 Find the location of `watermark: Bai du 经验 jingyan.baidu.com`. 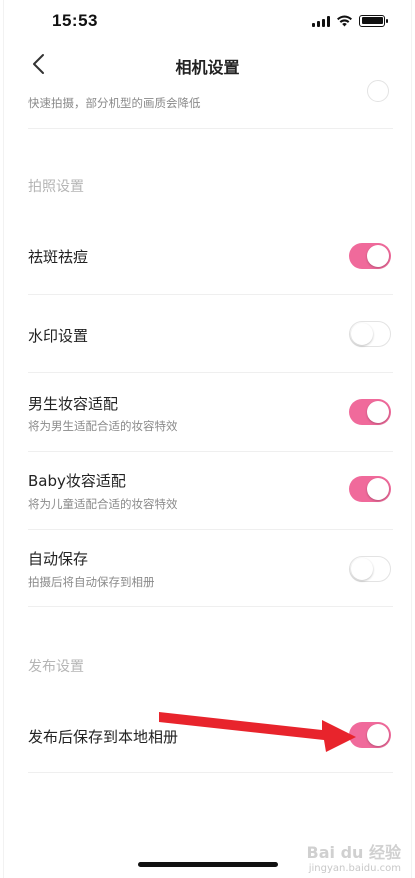

watermark: Bai du 经验 jingyan.baidu.com is located at coordinates (354, 856).